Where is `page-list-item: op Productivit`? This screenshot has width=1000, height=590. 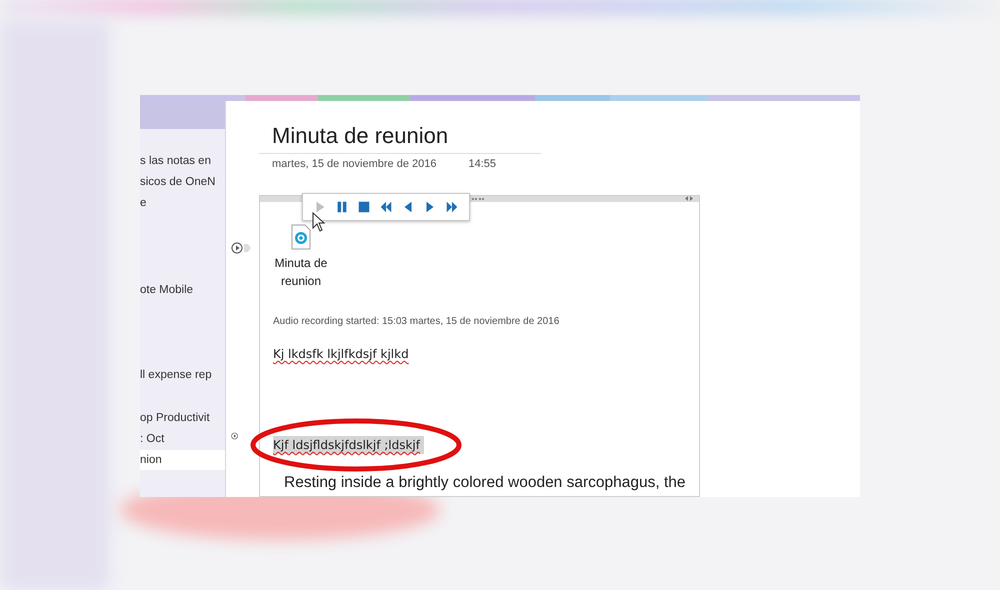
page-list-item: op Productivit is located at coordinates (182, 418).